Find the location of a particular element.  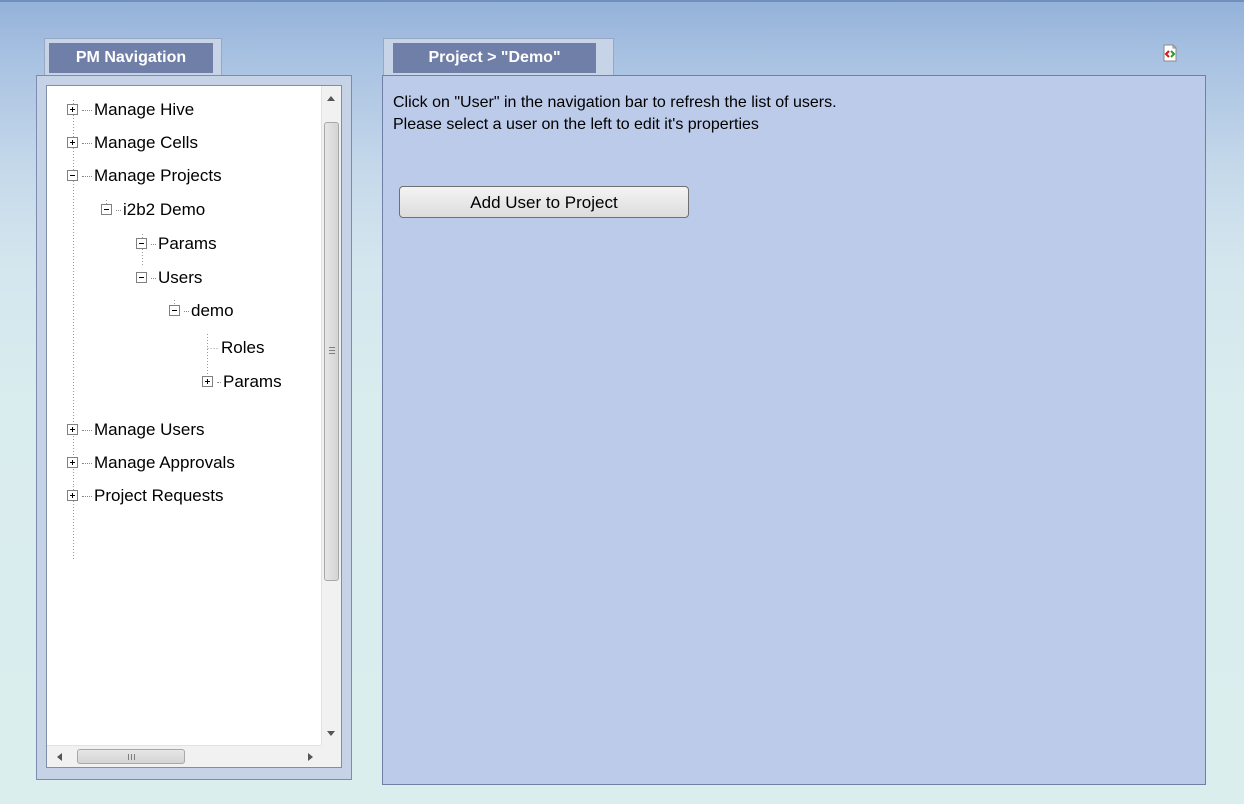

tree-item-manage-users: Manage Users is located at coordinates (136, 430).